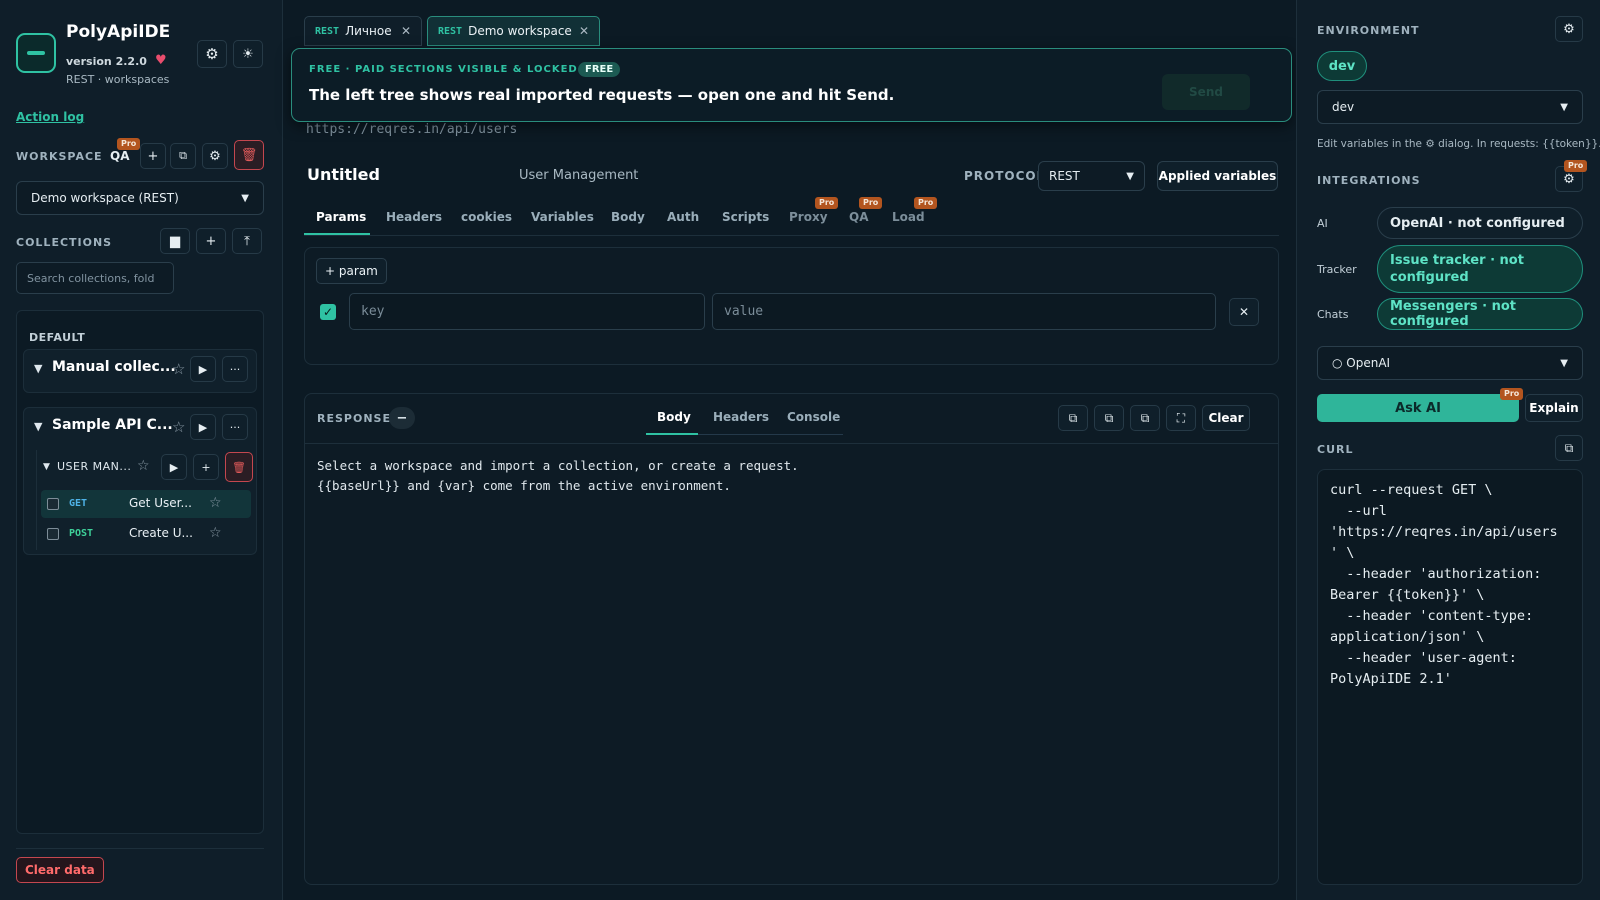 The height and width of the screenshot is (900, 1600). Describe the element at coordinates (513, 31) in the screenshot. I see `request-tab-active: REST Demo workspace ✕` at that location.